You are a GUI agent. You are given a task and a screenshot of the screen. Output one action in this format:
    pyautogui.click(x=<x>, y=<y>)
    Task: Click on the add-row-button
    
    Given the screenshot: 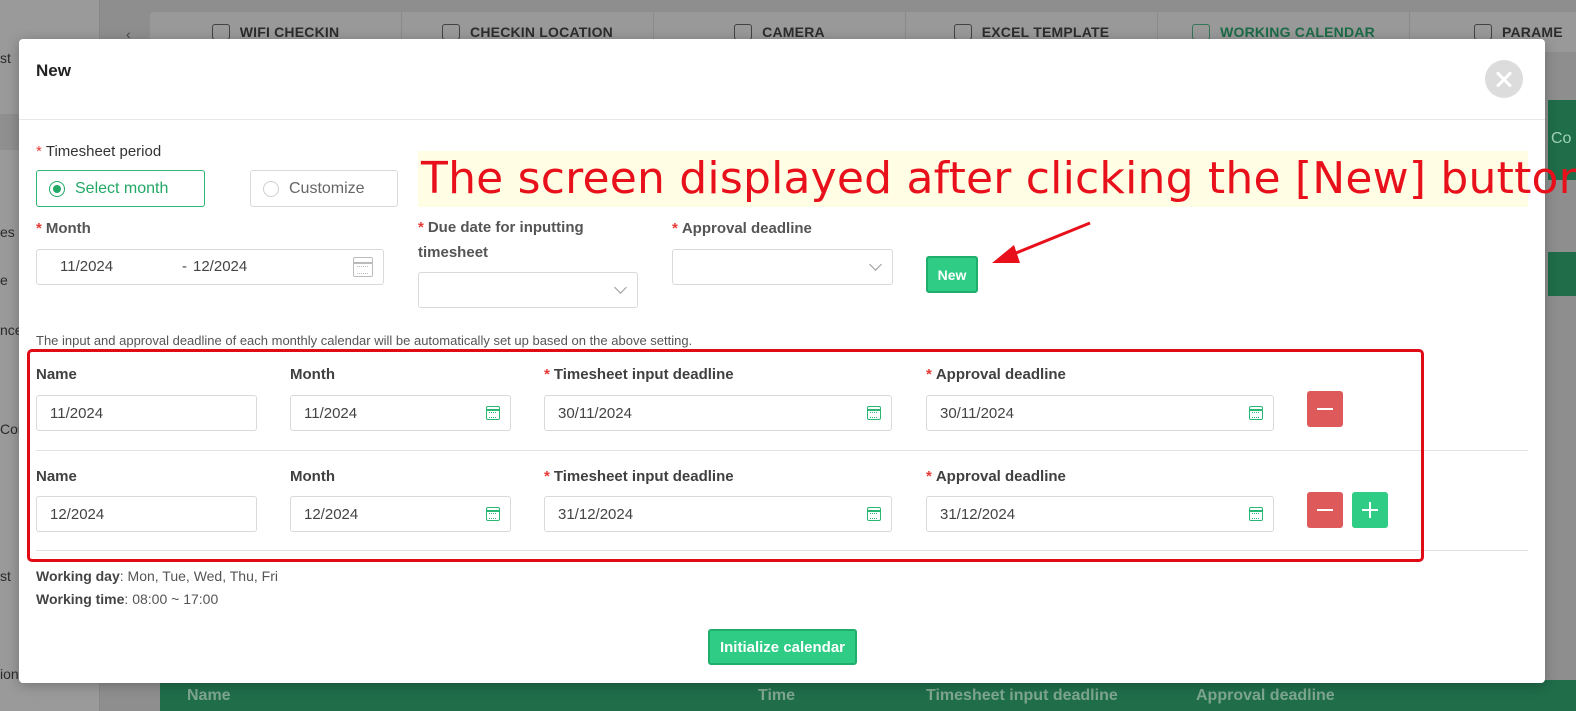 What is the action you would take?
    pyautogui.click(x=1370, y=510)
    